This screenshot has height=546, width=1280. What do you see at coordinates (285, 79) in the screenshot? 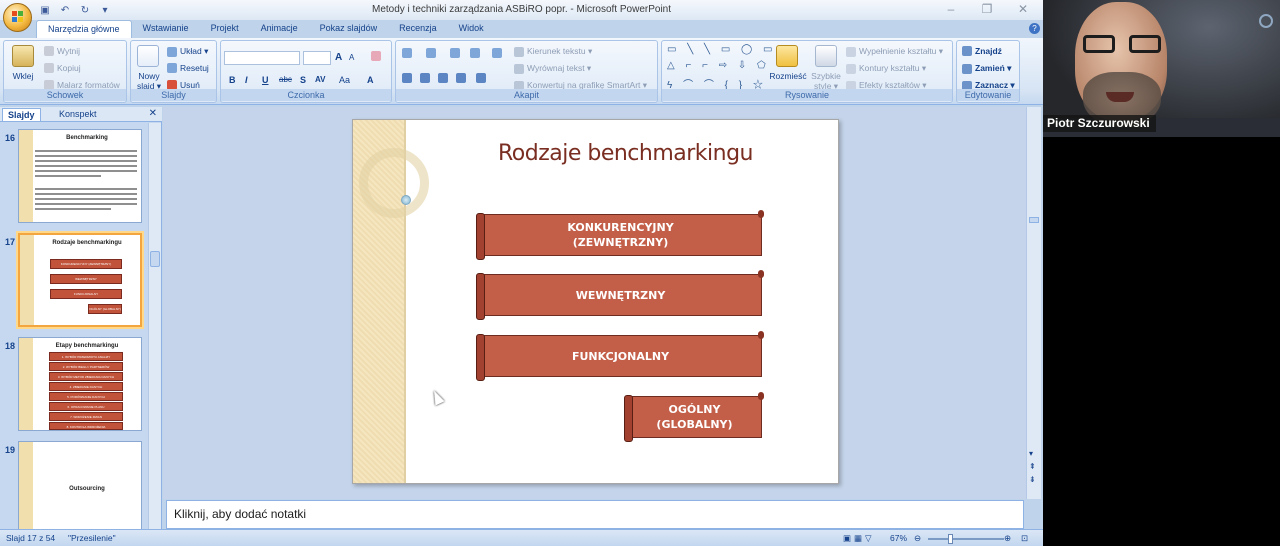
I see `strikethrough-button: abc` at bounding box center [285, 79].